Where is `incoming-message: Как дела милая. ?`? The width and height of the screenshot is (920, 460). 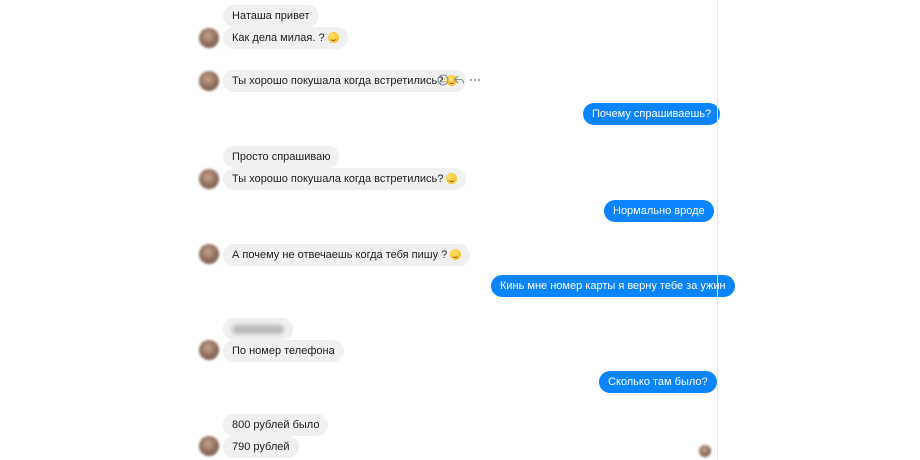
incoming-message: Как дела милая. ? is located at coordinates (285, 38).